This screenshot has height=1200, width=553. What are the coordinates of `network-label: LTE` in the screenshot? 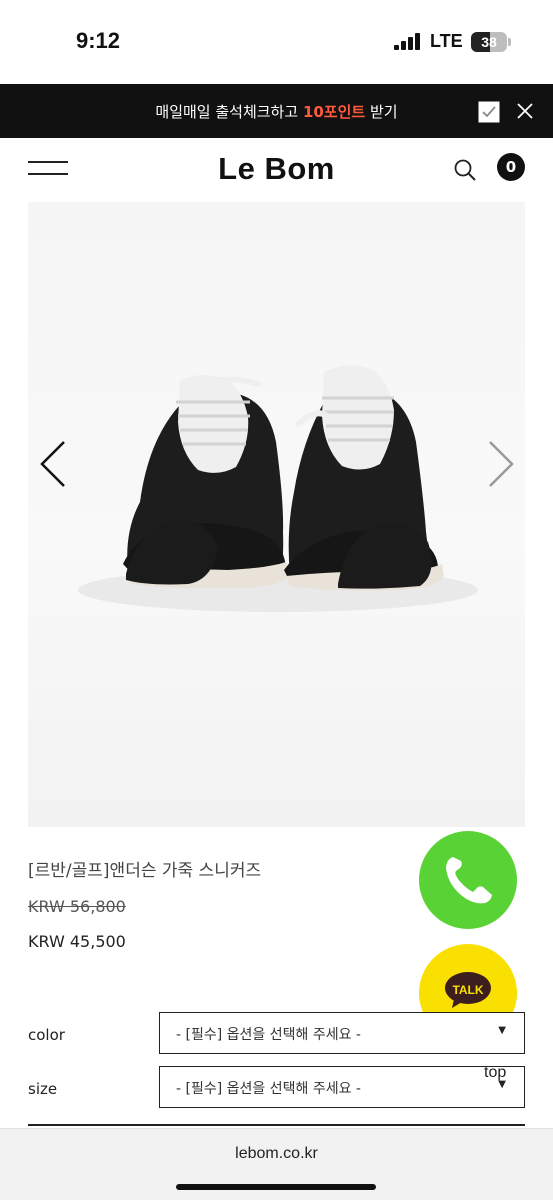 It's located at (446, 41).